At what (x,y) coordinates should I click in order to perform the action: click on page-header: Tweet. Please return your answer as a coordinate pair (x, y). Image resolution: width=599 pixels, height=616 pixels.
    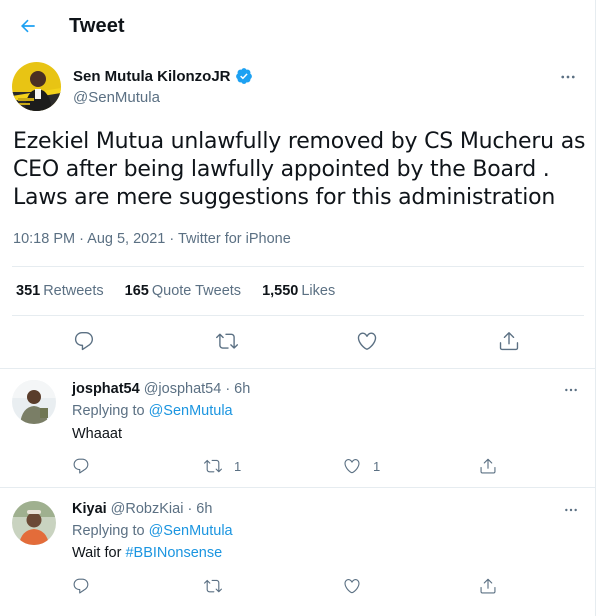
    Looking at the image, I should click on (298, 26).